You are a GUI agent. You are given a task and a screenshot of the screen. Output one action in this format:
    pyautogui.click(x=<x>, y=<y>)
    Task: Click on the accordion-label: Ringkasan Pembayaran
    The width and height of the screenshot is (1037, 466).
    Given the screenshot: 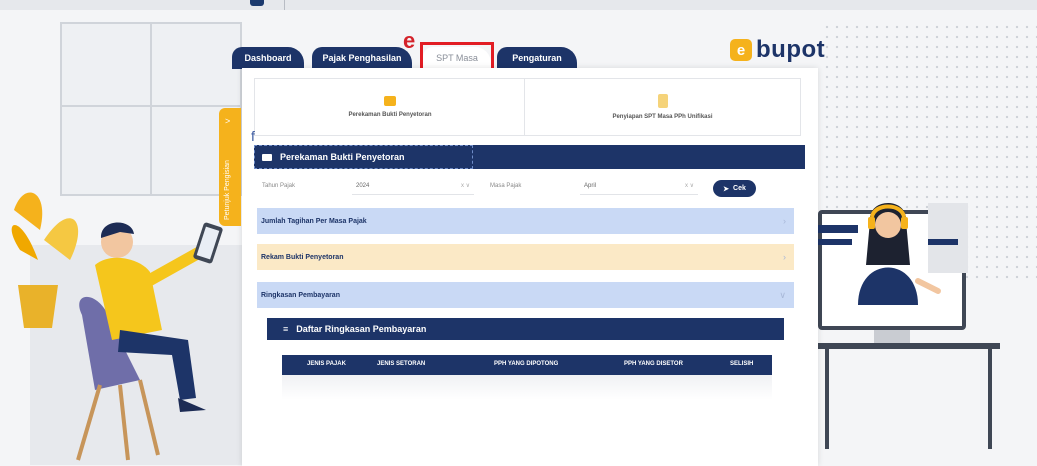 What is the action you would take?
    pyautogui.click(x=300, y=295)
    